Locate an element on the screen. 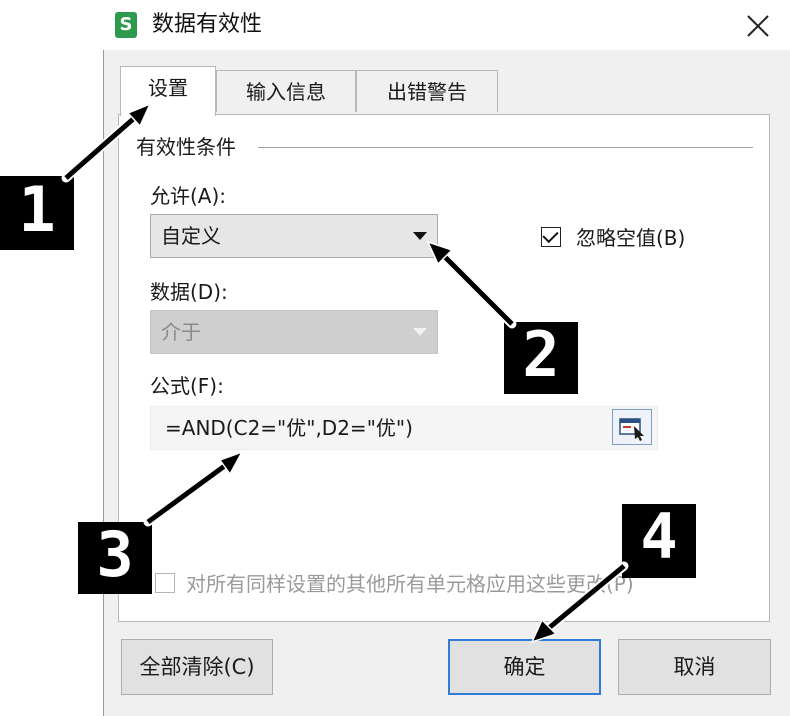  annotation-badge-2: 2 is located at coordinates (541, 356).